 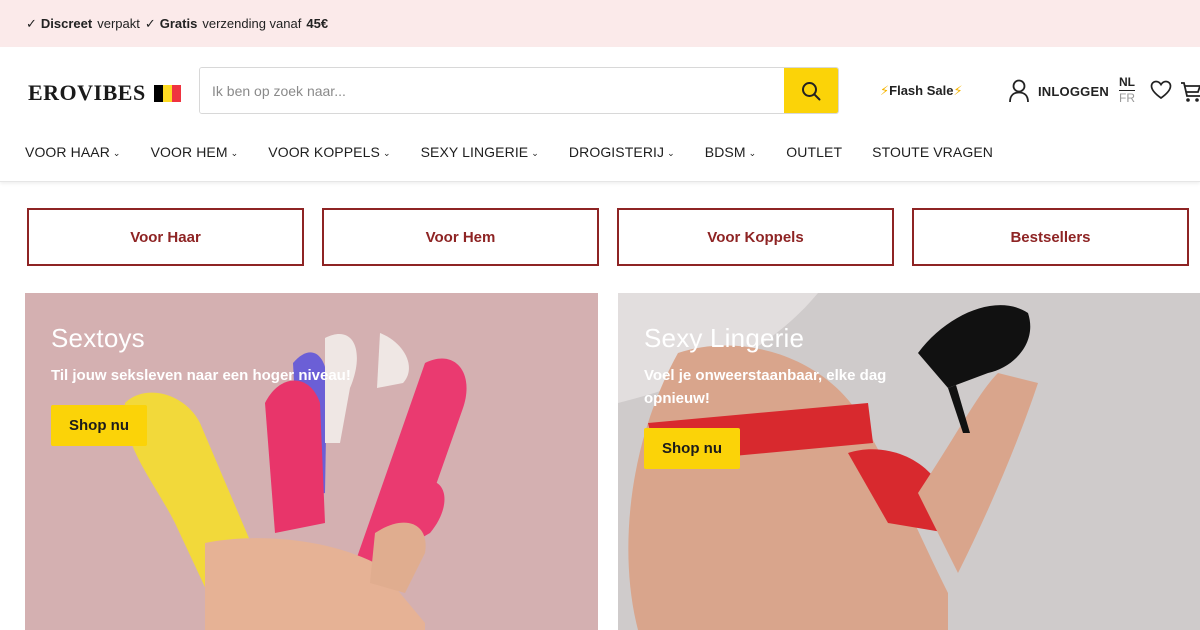 I want to click on belgium-flag-icon, so click(x=167, y=93).